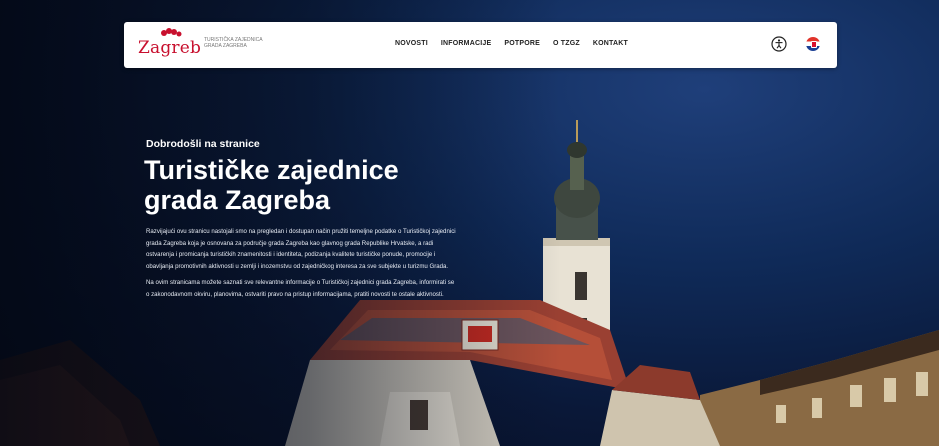  What do you see at coordinates (581, 286) in the screenshot?
I see `tower-window` at bounding box center [581, 286].